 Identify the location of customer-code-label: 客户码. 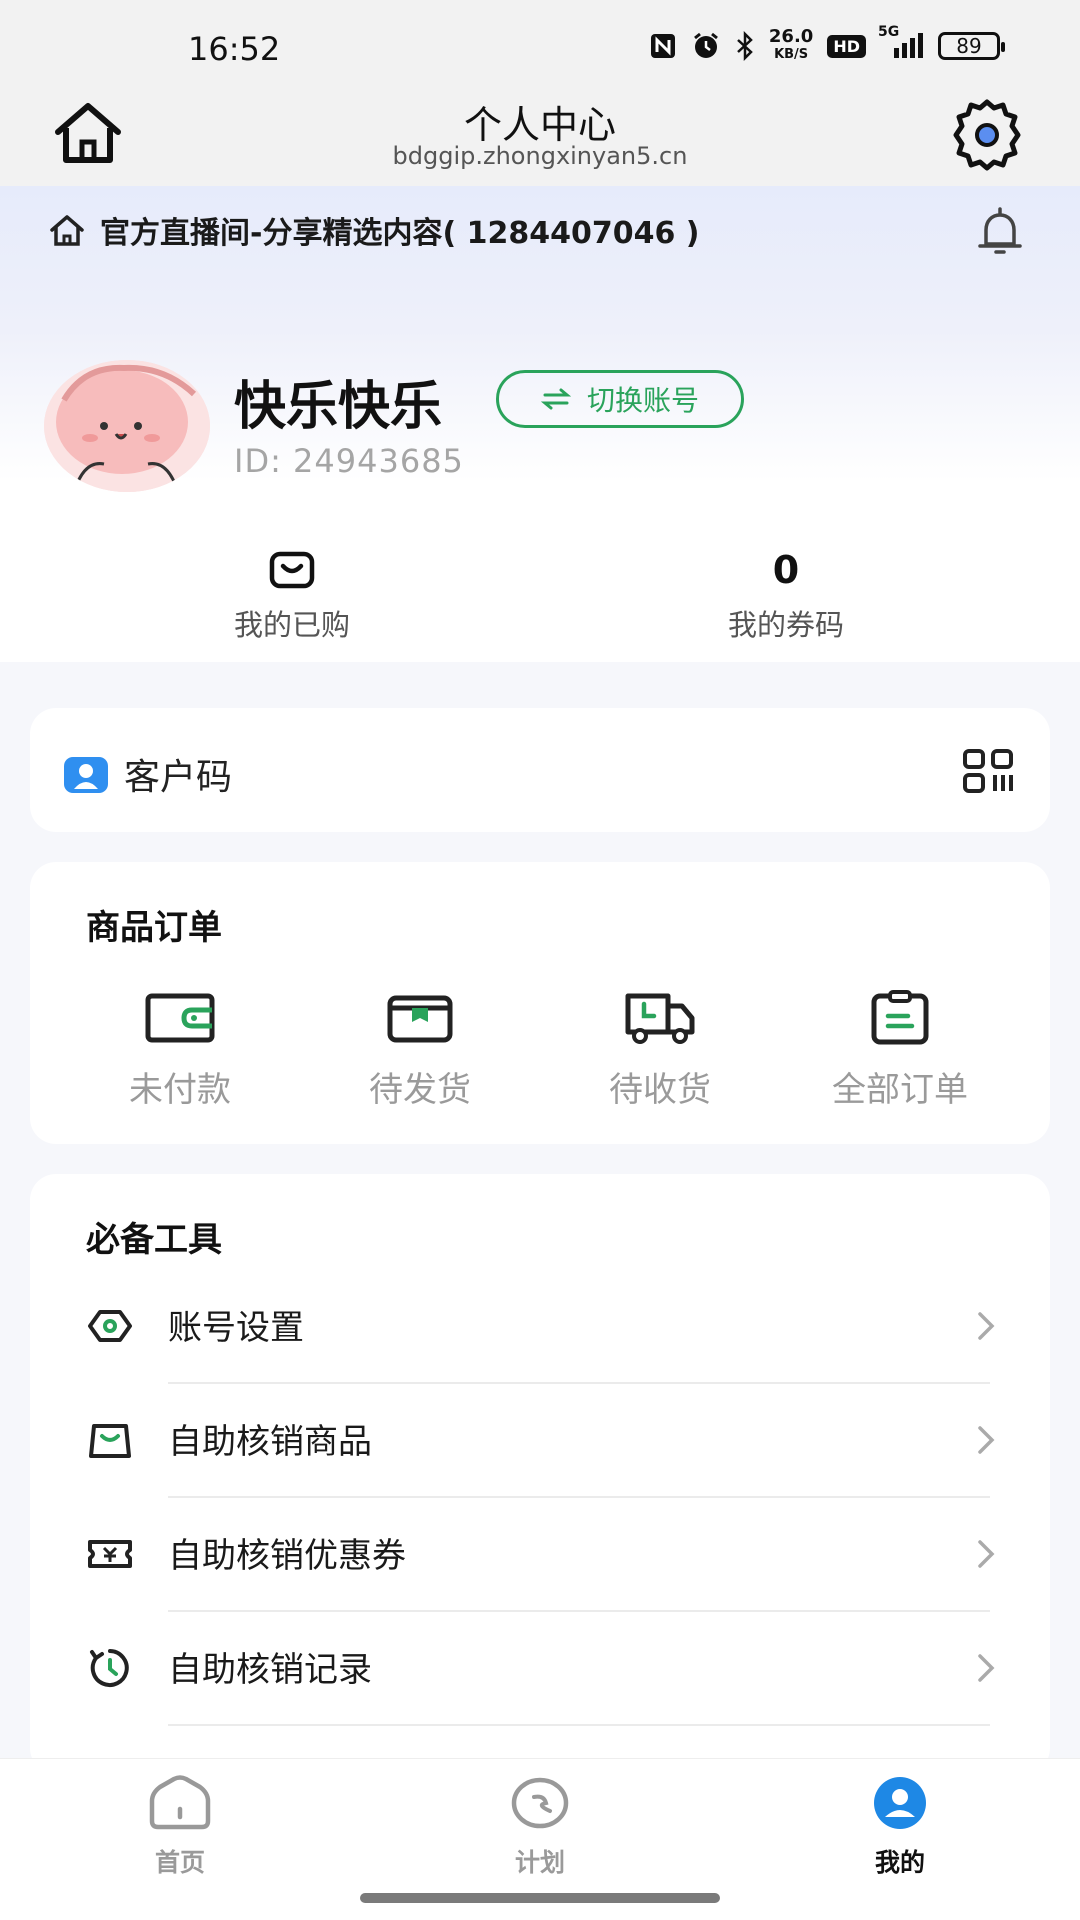
(178, 777).